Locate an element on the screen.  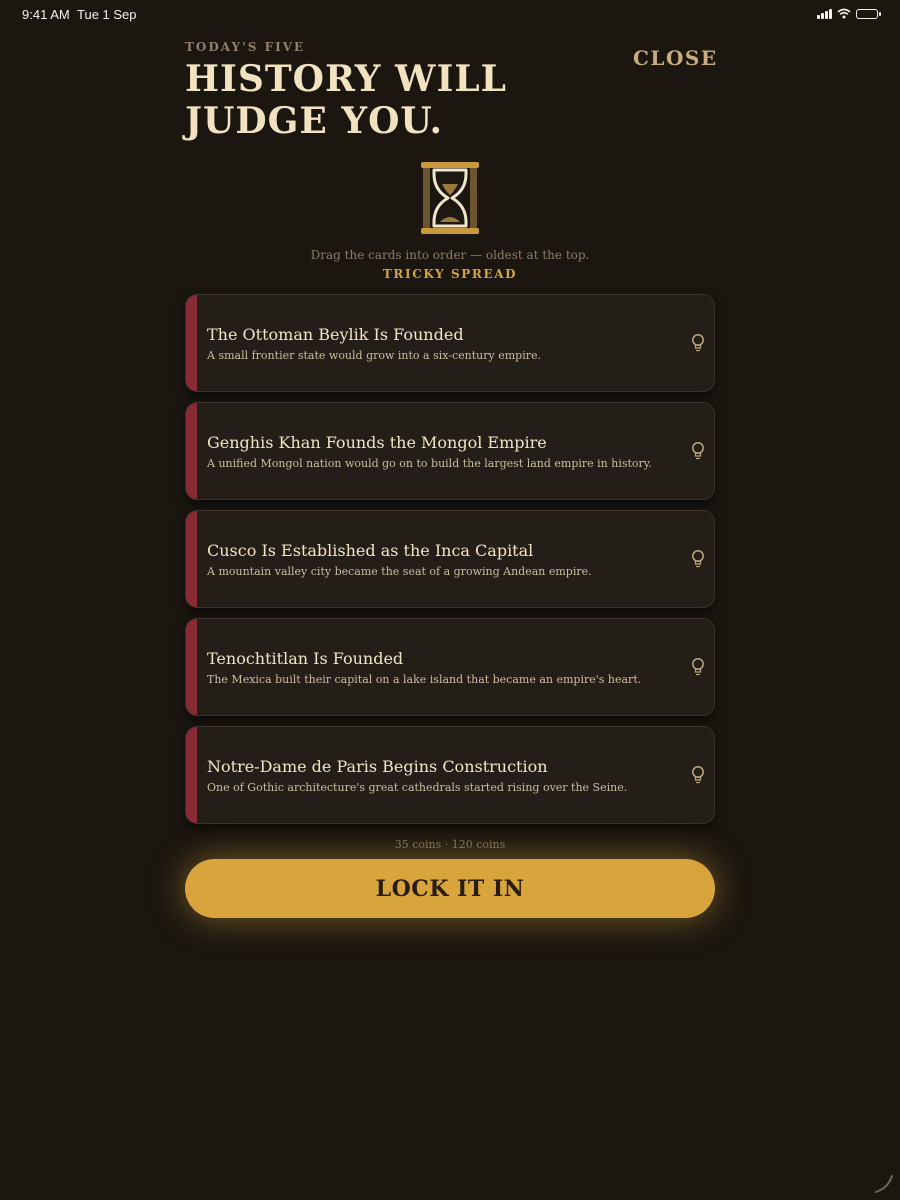
coin-balance: 35 coins · 120 coins is located at coordinates (450, 844).